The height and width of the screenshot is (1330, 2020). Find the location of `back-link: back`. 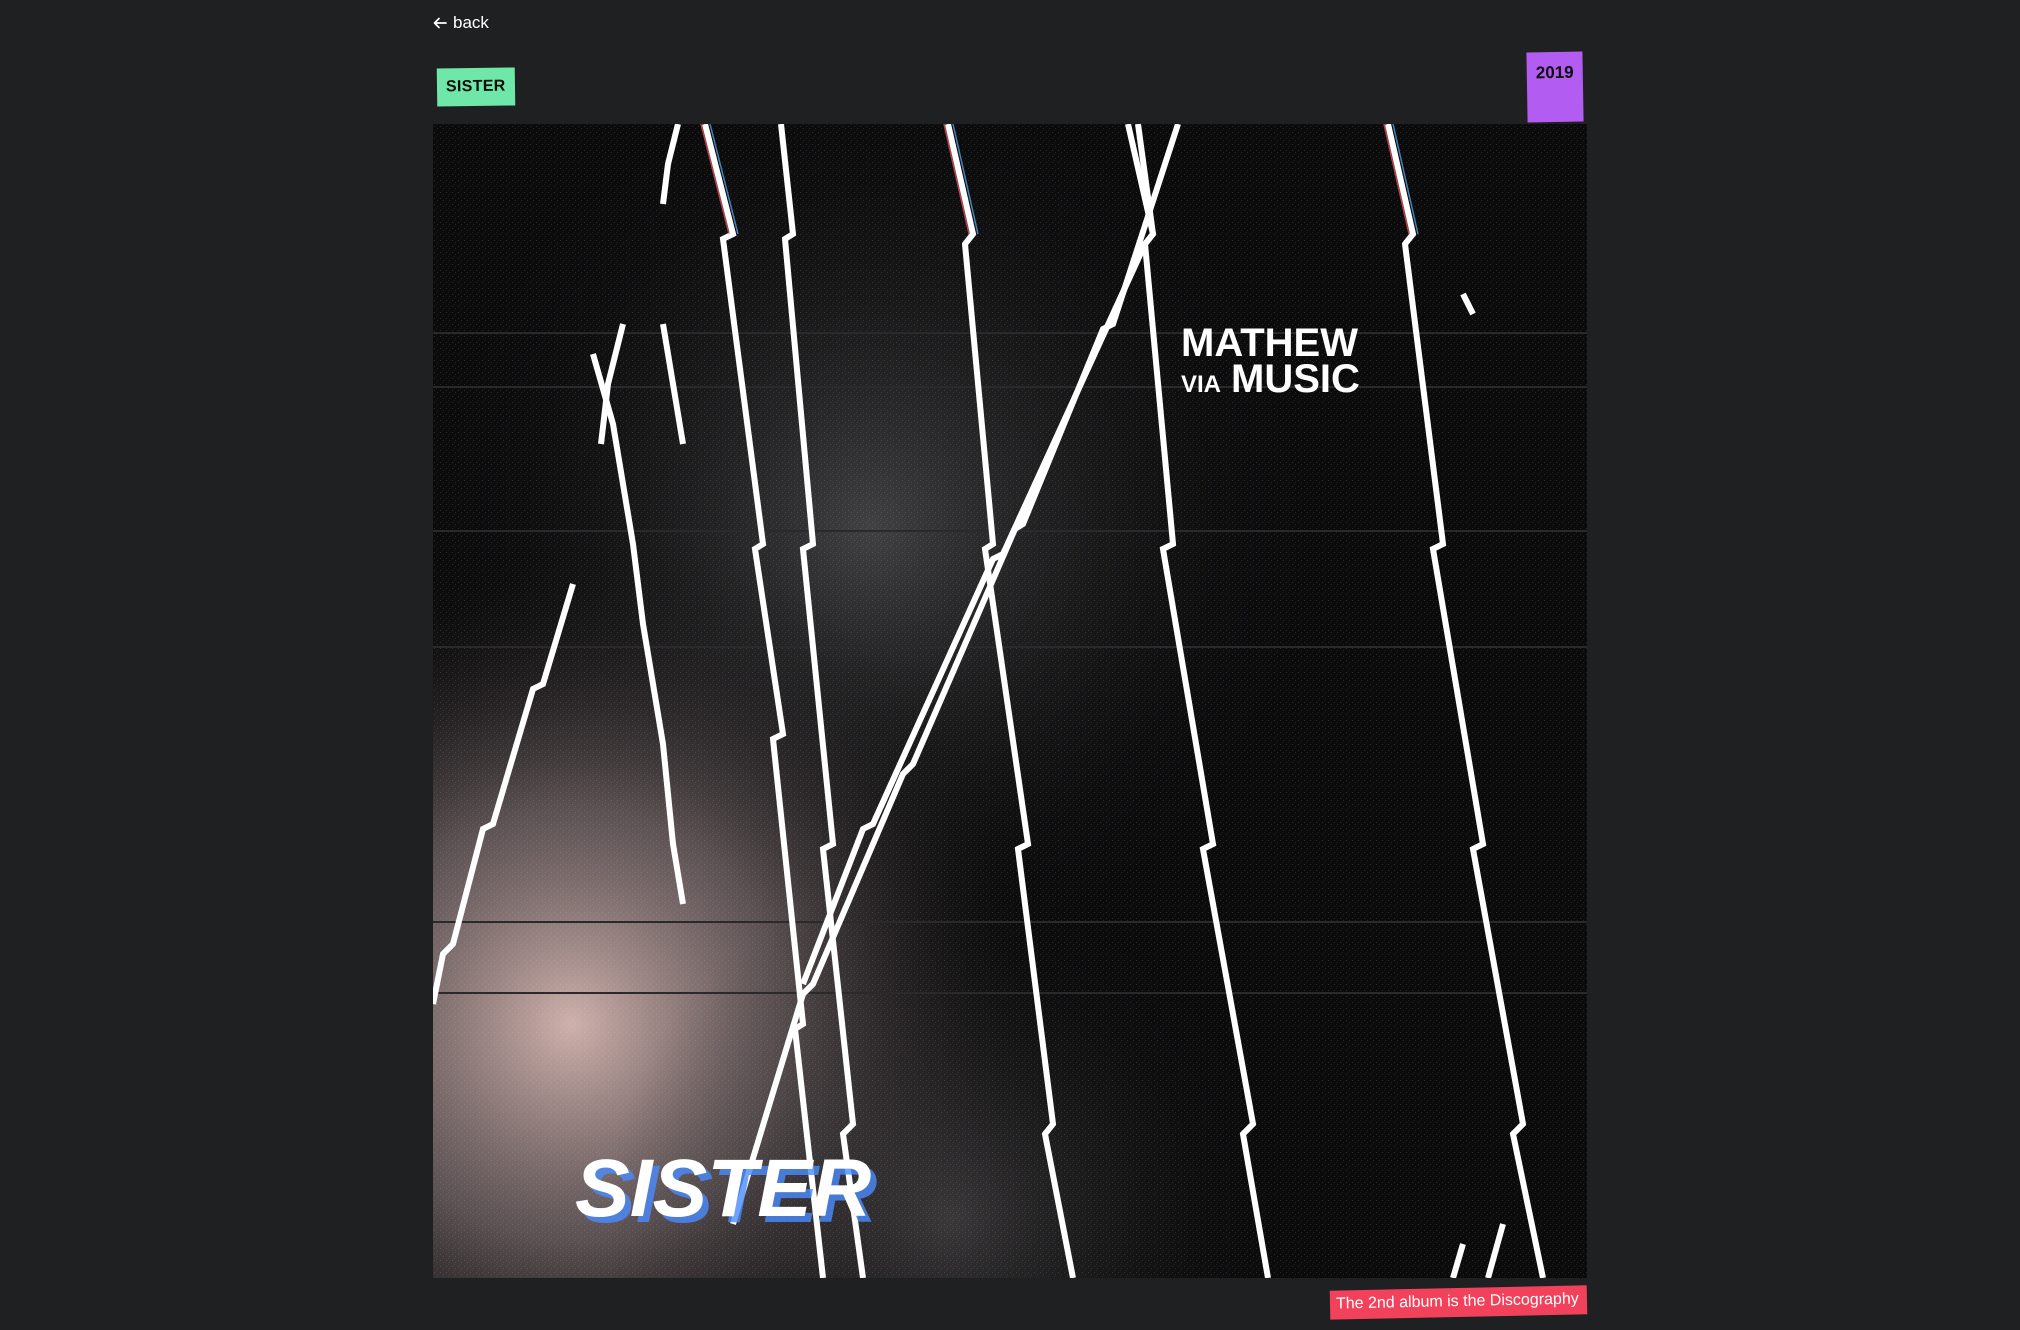

back-link: back is located at coordinates (461, 23).